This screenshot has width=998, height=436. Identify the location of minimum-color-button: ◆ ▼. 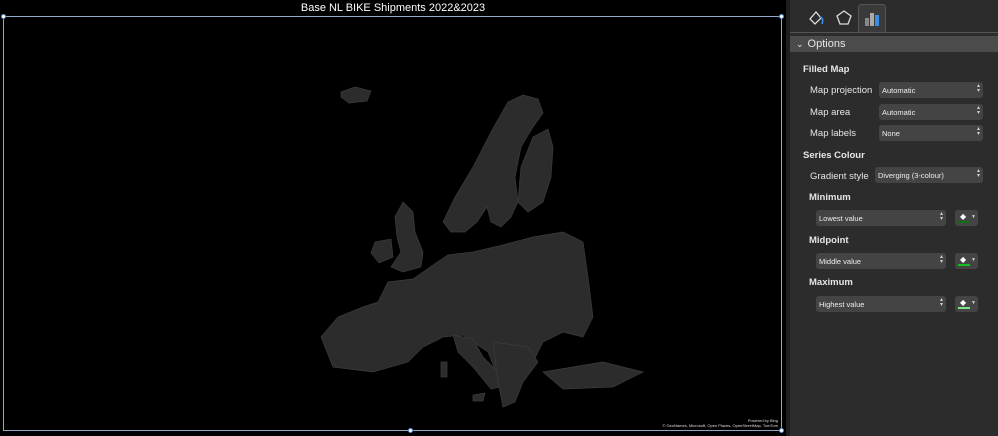
(966, 218).